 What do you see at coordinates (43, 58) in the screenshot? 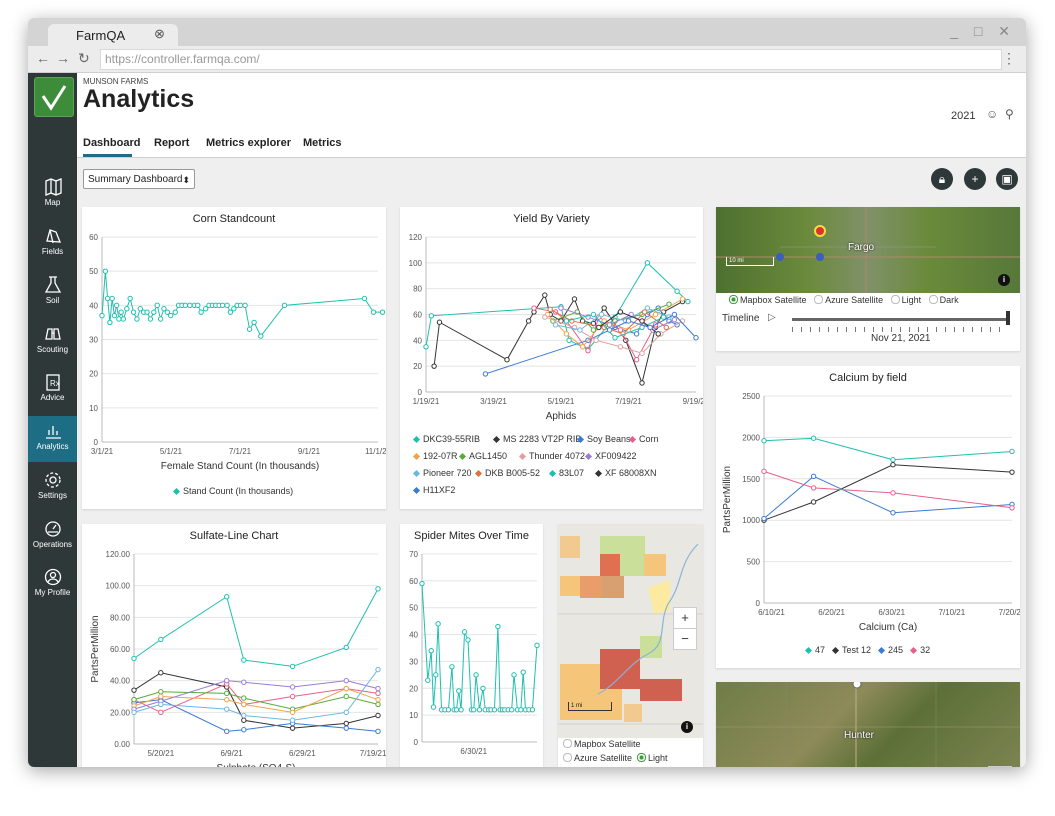
I see `back-icon: ←` at bounding box center [43, 58].